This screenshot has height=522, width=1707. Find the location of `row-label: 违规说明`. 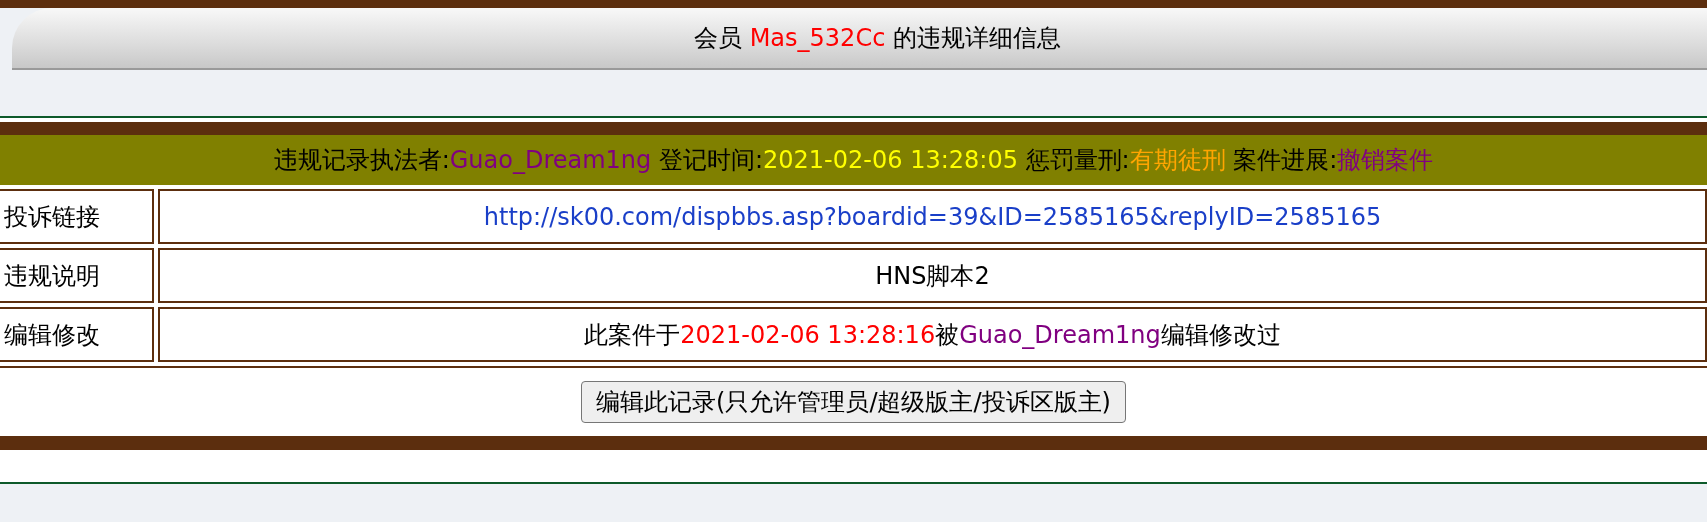

row-label: 违规说明 is located at coordinates (77, 275).